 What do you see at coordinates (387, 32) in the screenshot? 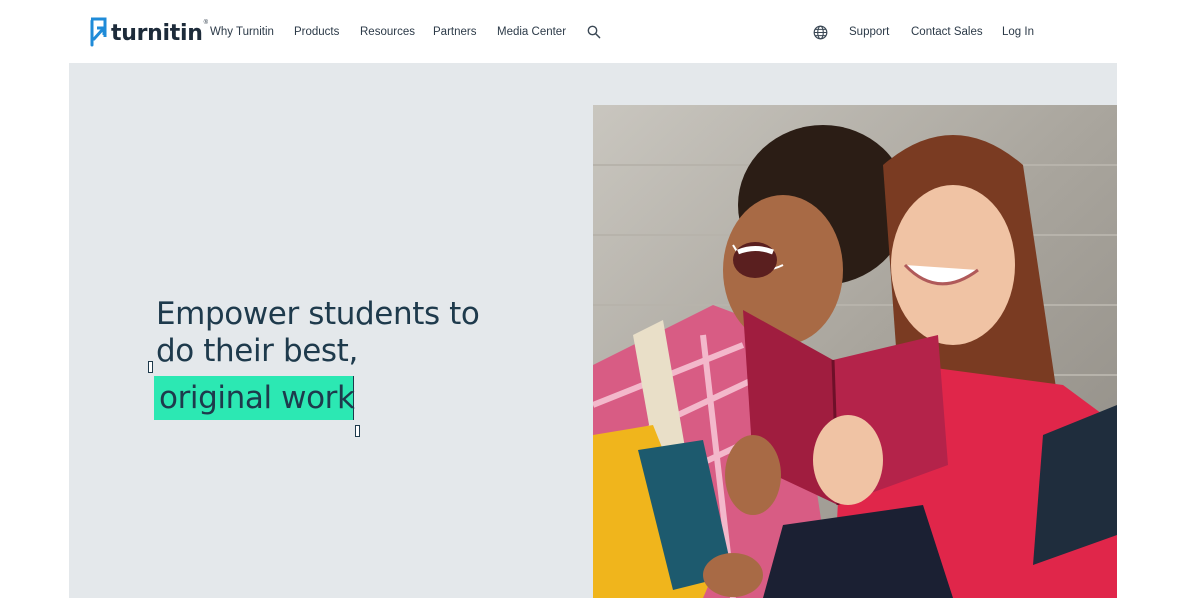
I see `nav-resources: Resources` at bounding box center [387, 32].